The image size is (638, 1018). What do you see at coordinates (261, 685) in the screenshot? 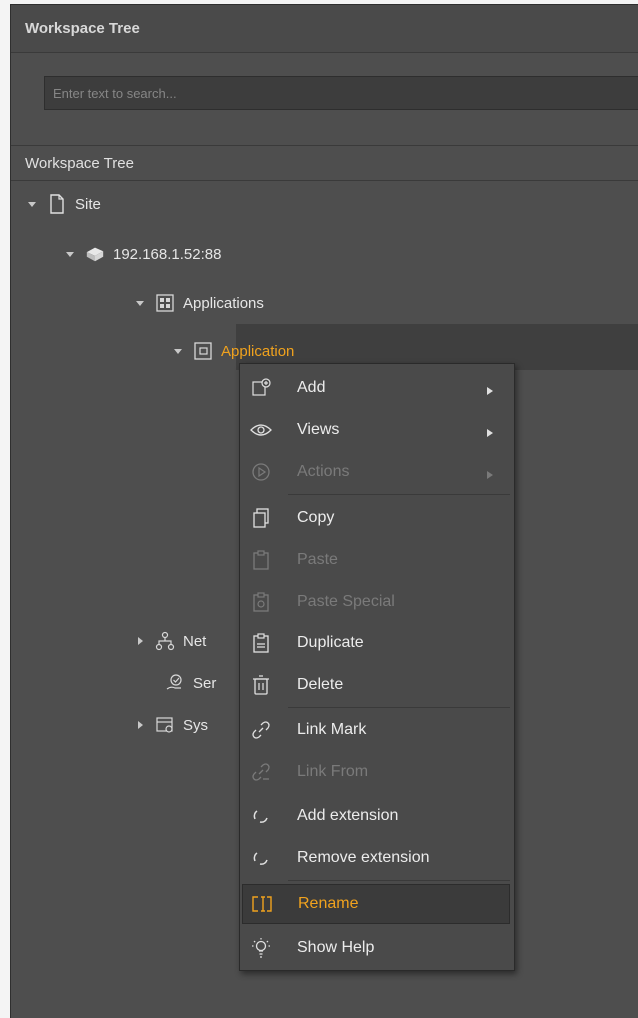
I see `trash-icon` at bounding box center [261, 685].